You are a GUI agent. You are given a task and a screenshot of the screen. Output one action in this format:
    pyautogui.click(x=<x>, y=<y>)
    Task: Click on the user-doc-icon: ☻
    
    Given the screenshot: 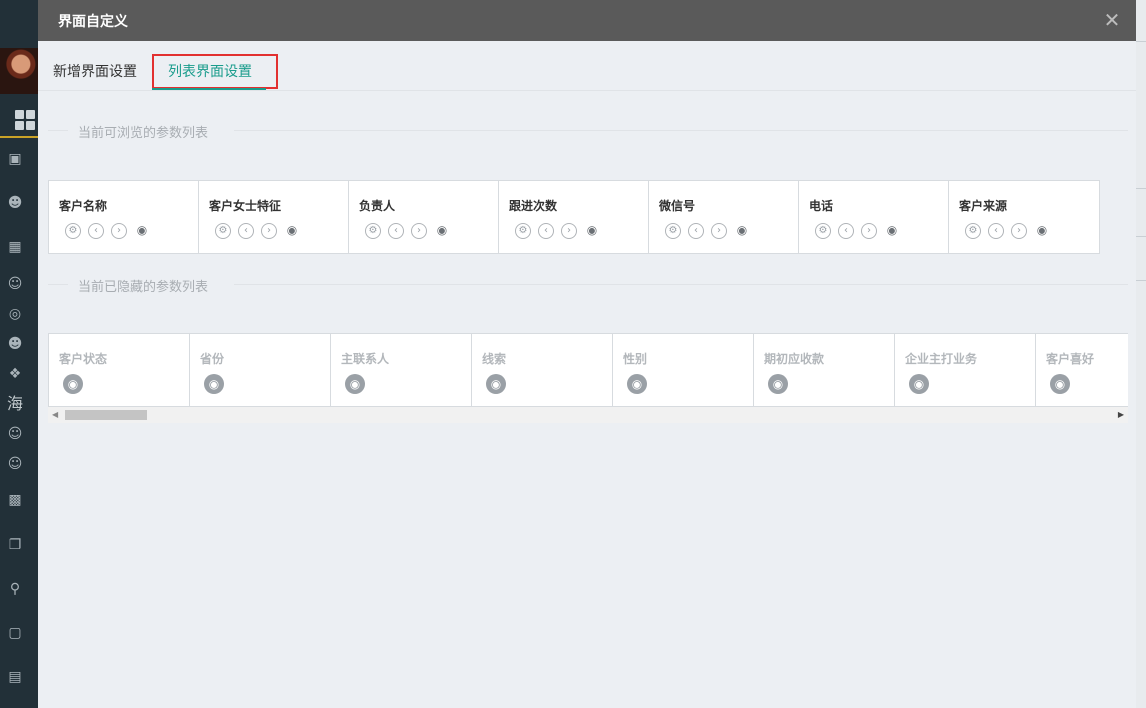 What is the action you would take?
    pyautogui.click(x=15, y=344)
    